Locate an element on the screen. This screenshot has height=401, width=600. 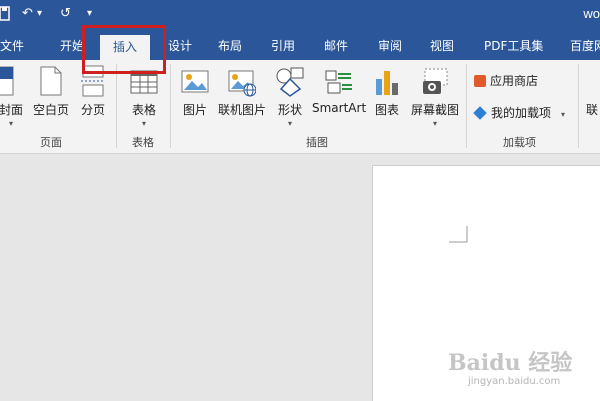
store-label: 应用商店 is located at coordinates (514, 81).